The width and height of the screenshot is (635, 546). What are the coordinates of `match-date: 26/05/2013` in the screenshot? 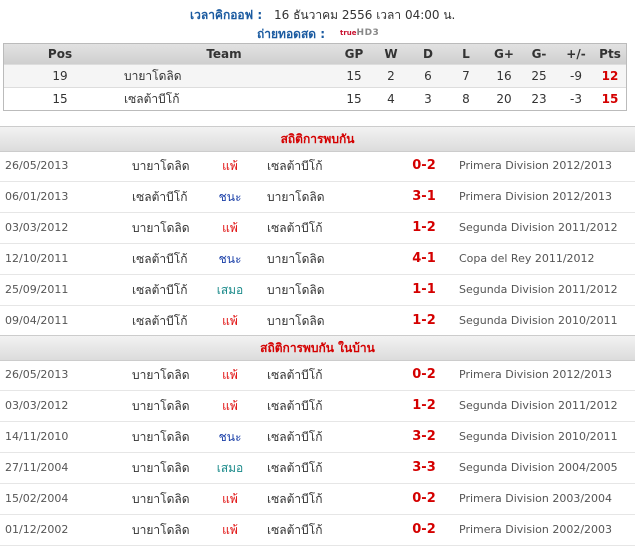 It's located at (37, 165).